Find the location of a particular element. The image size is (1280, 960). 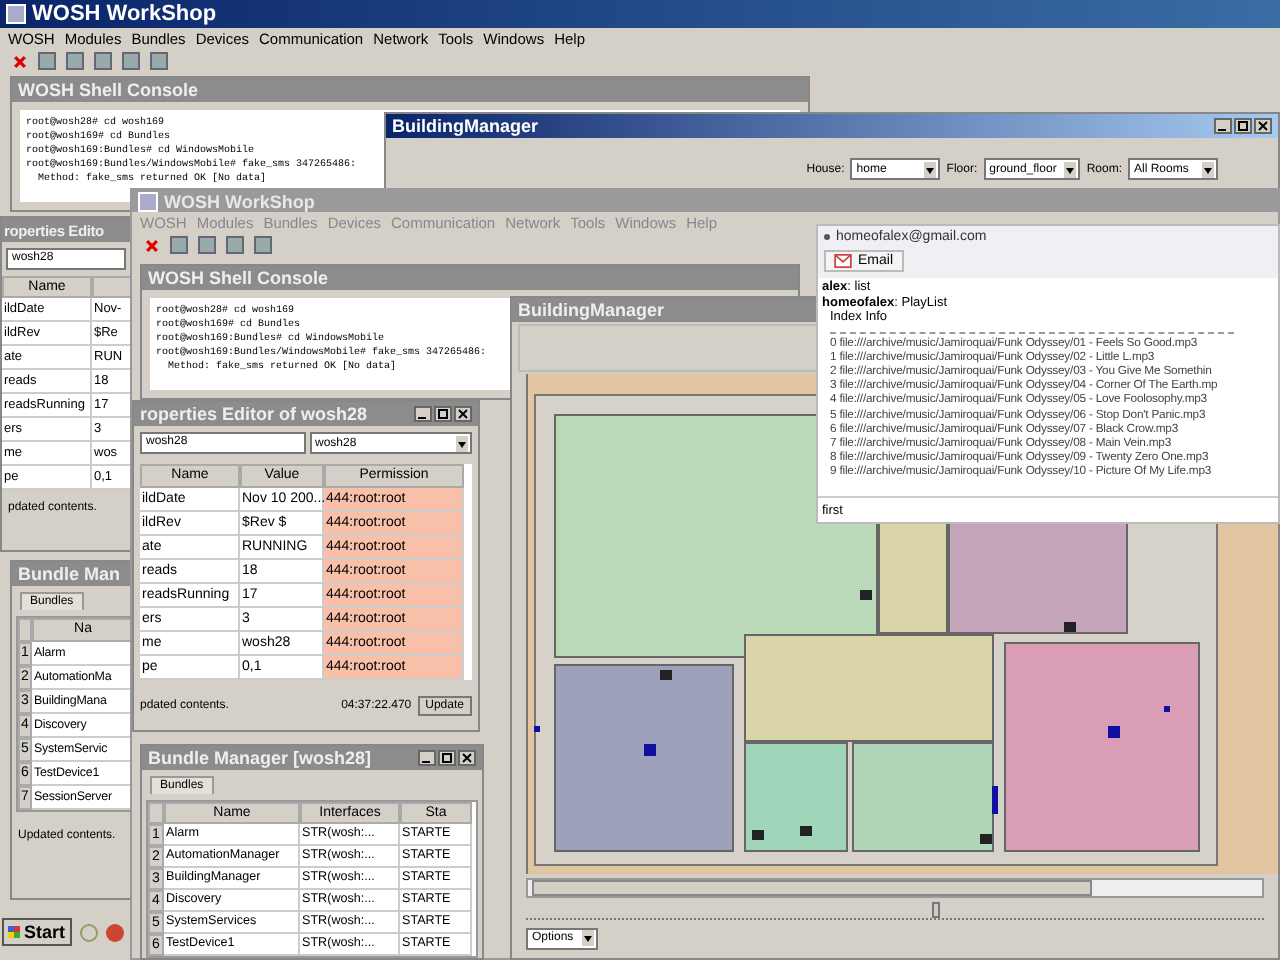

status-icon is located at coordinates (827, 237).